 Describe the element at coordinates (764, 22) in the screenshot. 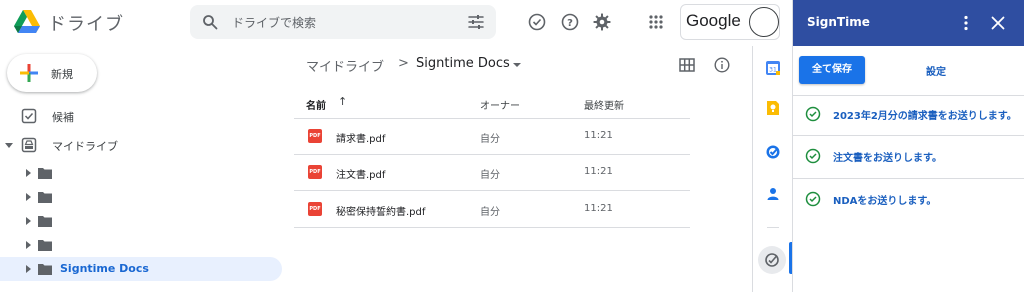

I see `avatar` at that location.